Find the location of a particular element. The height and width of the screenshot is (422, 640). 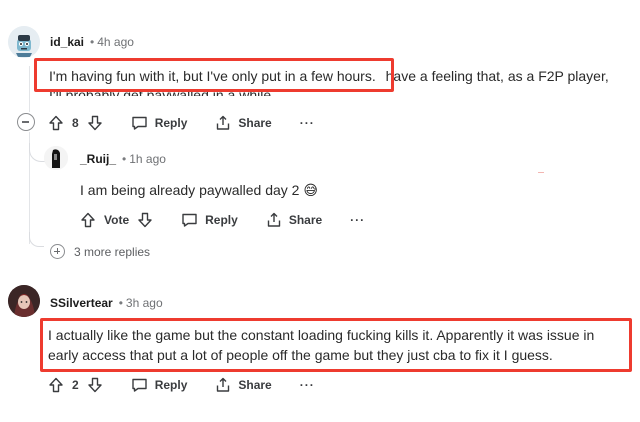

comment-body: I am being already paywalled day 2 😅 is located at coordinates (199, 190).